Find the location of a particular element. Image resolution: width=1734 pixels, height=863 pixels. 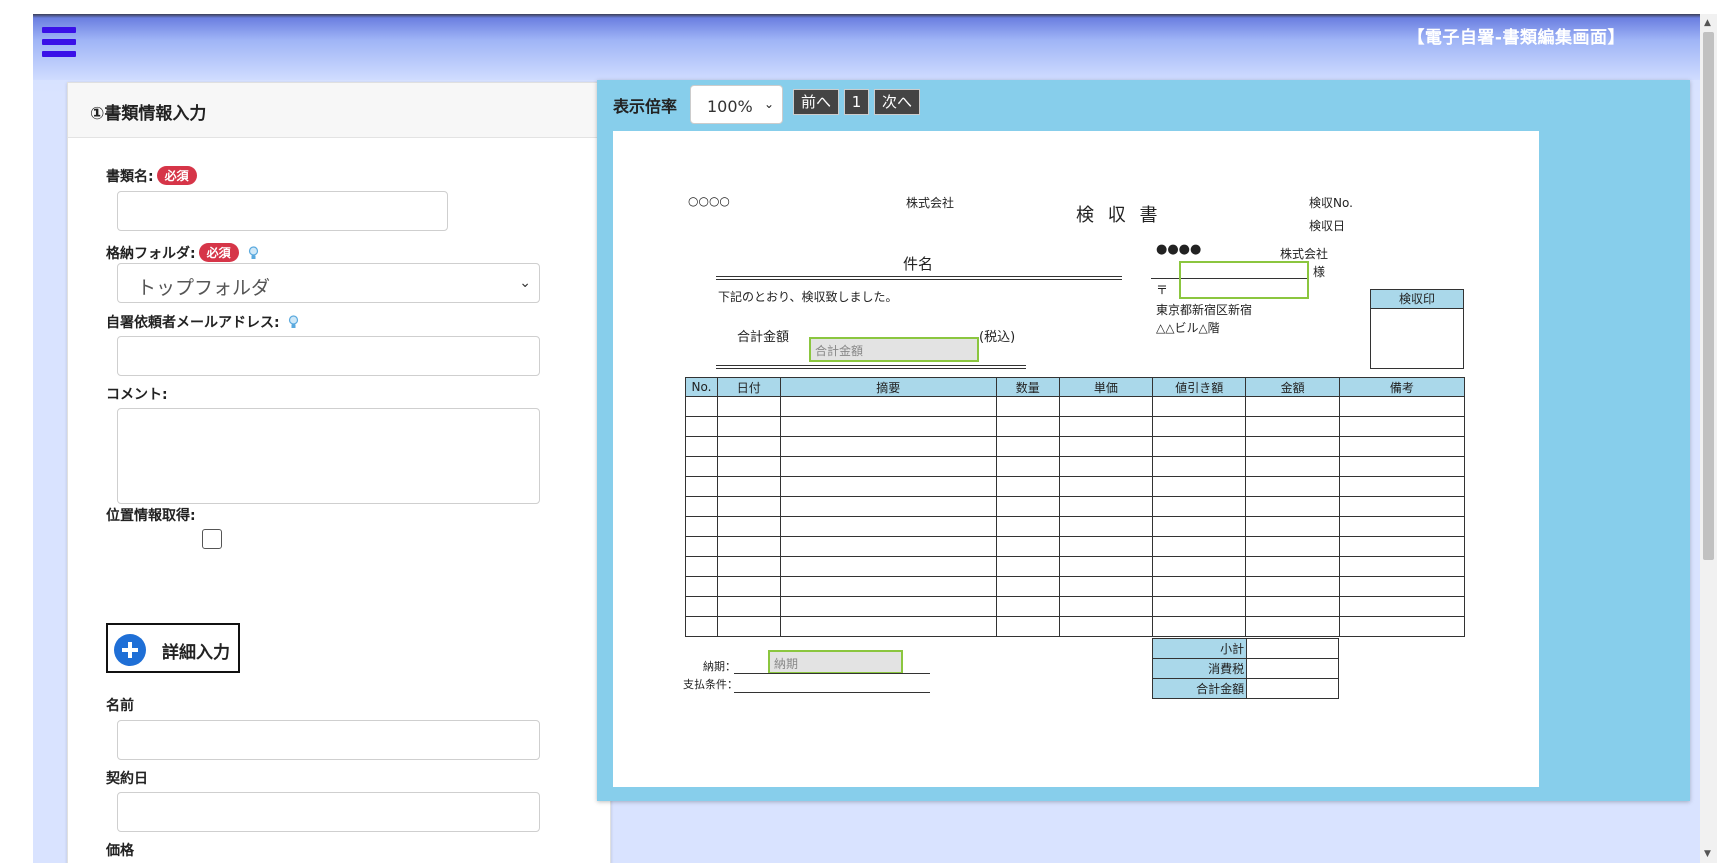

delivery-underline is located at coordinates (832, 673).